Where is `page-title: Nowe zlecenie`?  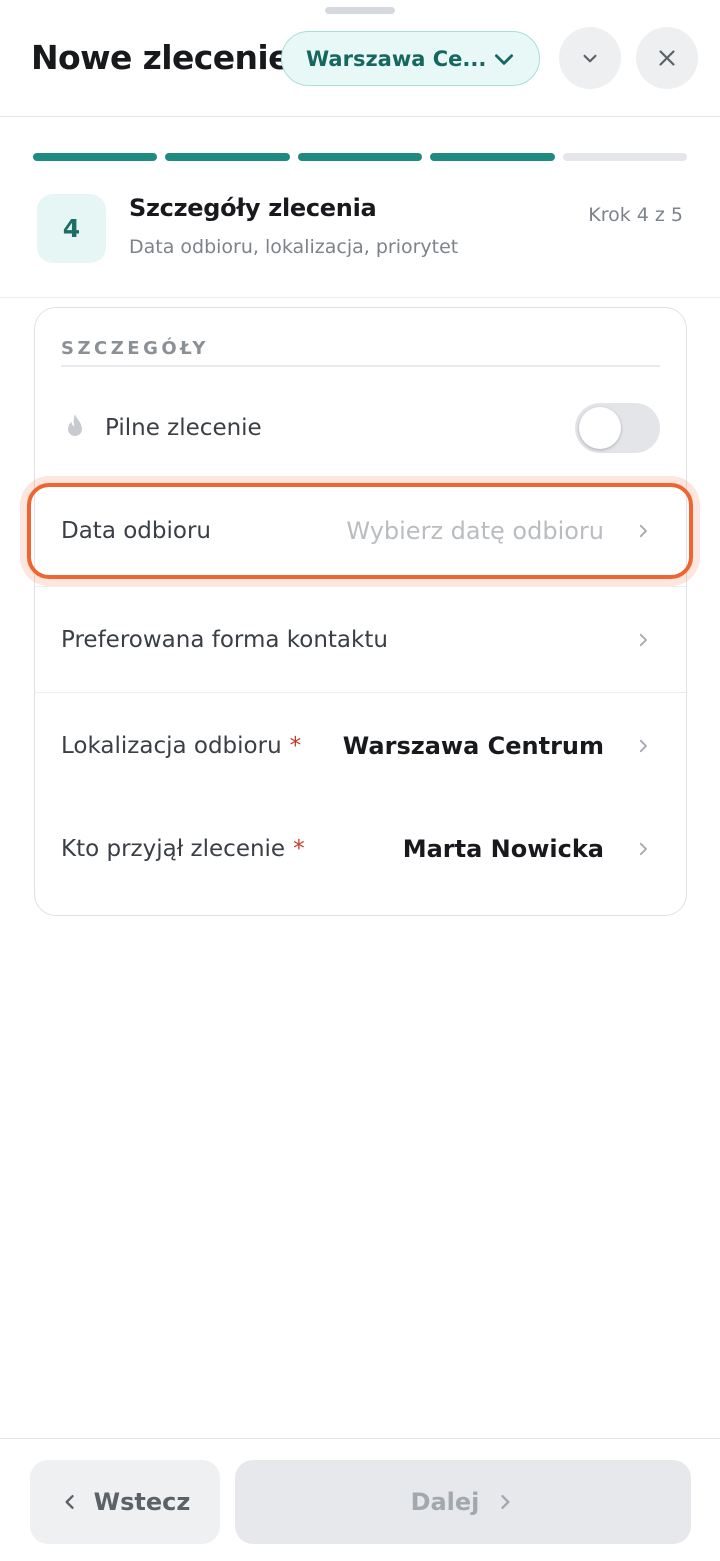 page-title: Nowe zlecenie is located at coordinates (160, 57).